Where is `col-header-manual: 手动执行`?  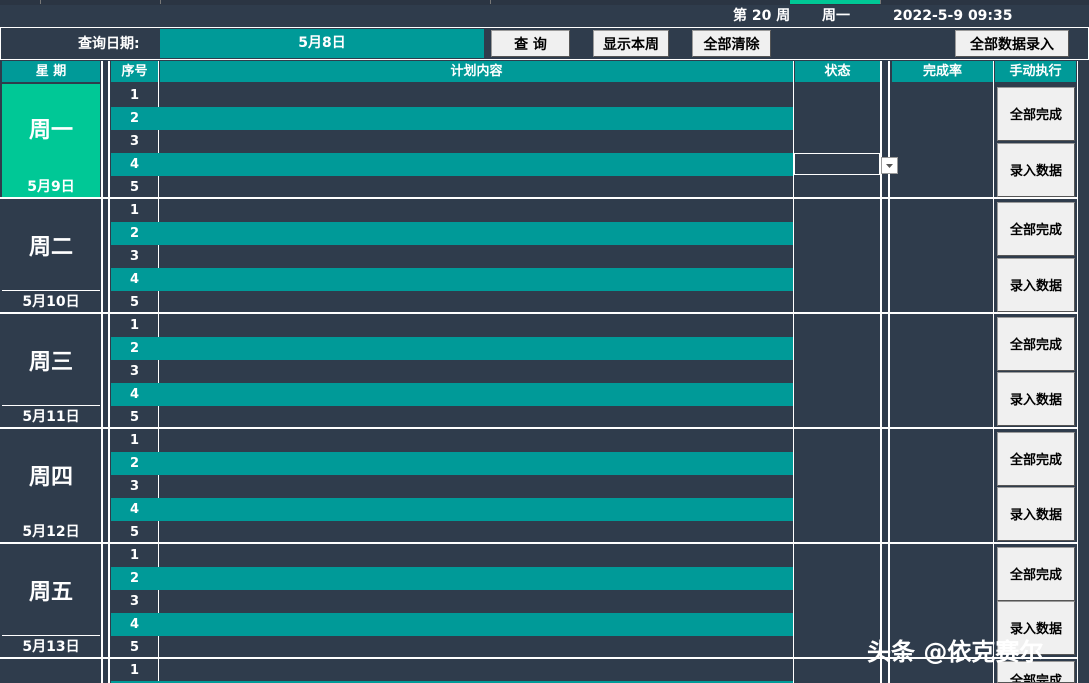 col-header-manual: 手动执行 is located at coordinates (1035, 71).